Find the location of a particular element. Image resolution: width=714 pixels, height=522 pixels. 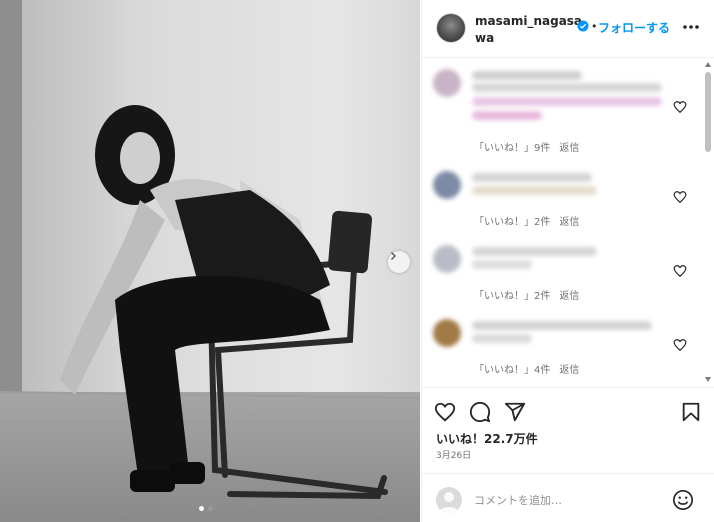

carousel-dot is located at coordinates (210, 508).